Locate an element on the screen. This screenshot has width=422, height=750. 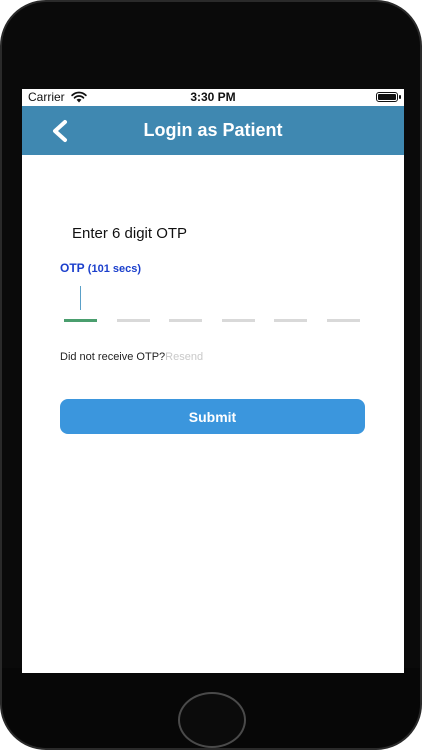
status-time: 3:30 PM is located at coordinates (213, 97).